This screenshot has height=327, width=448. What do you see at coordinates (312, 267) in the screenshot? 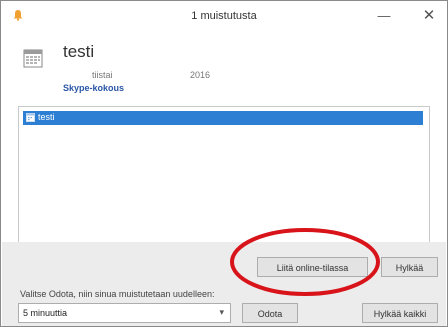
I see `join-online-button: Liitä online-tilassa` at bounding box center [312, 267].